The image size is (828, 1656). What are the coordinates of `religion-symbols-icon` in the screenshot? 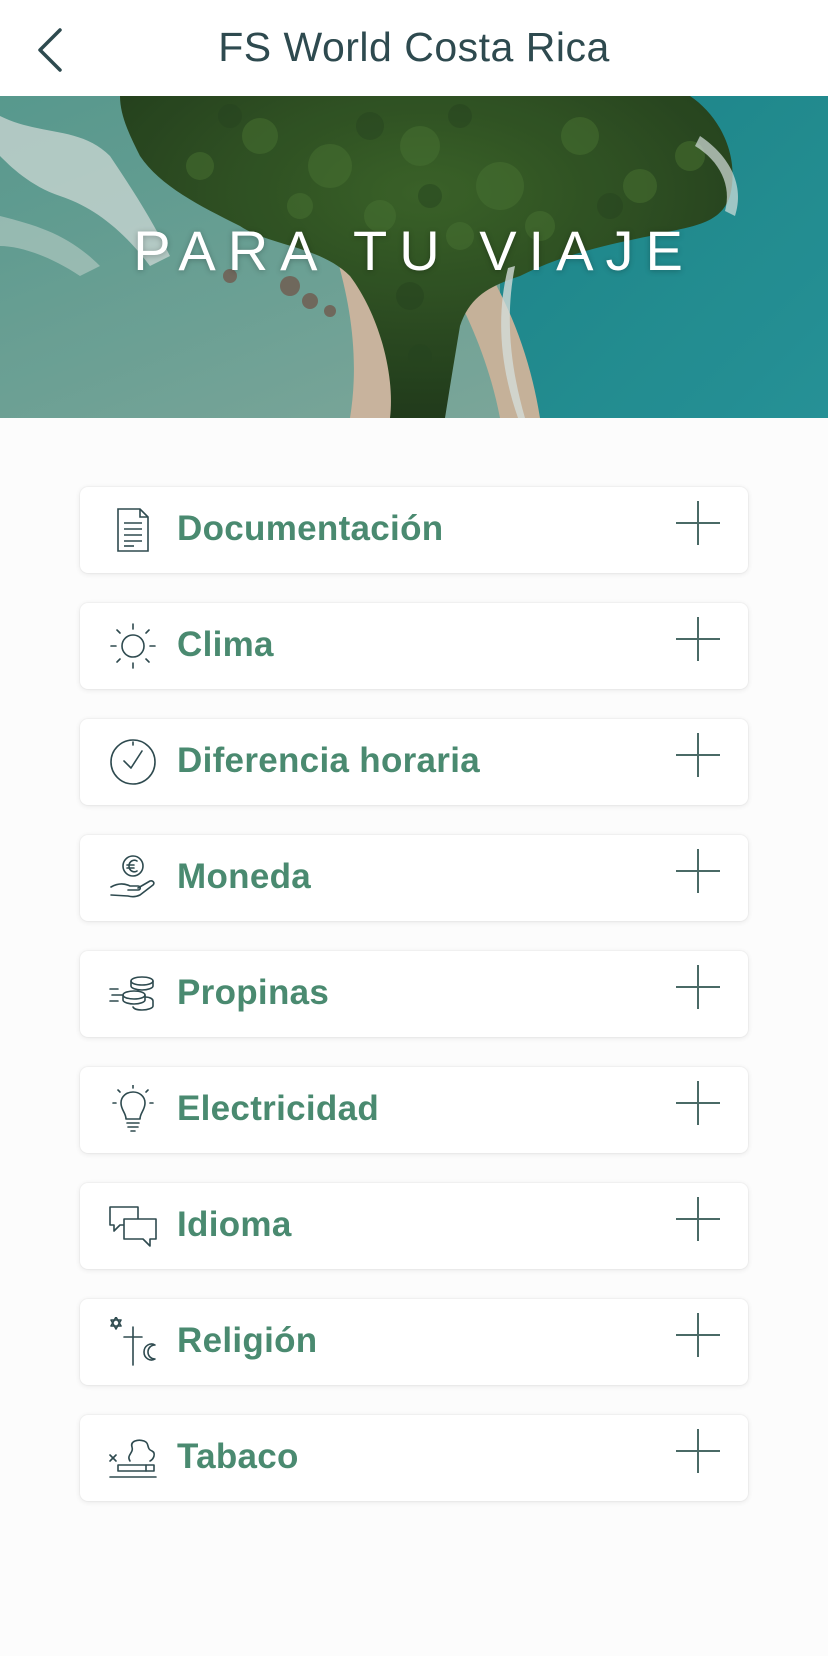 It's located at (133, 1341).